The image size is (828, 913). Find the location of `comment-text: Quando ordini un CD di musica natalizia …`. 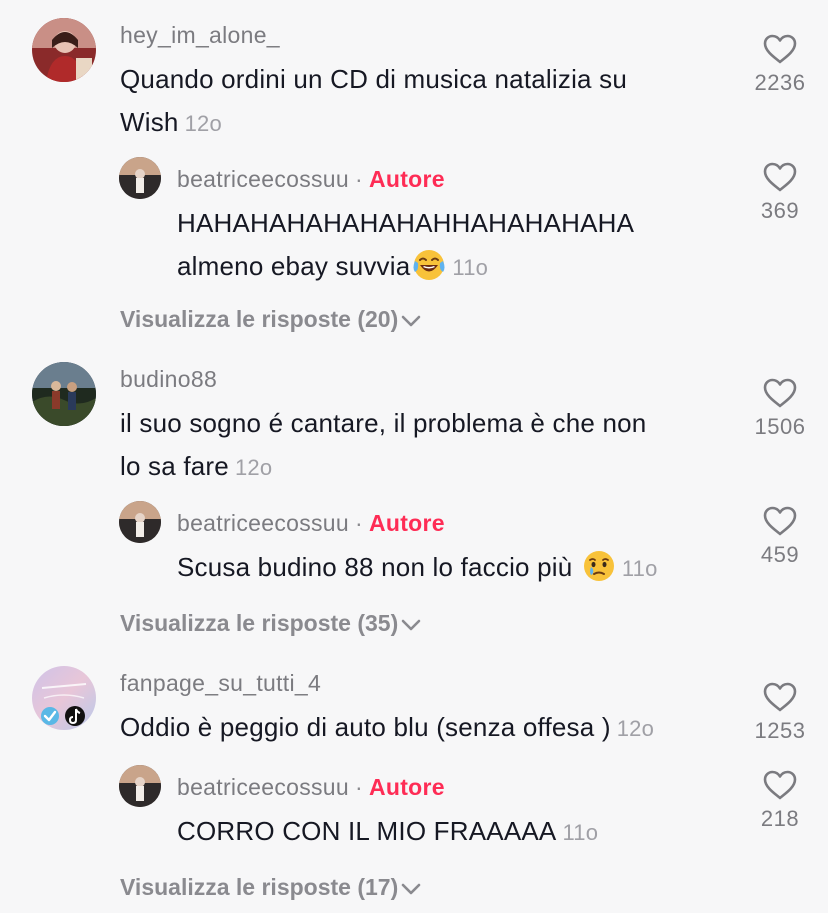

comment-text: Quando ordini un CD di musica natalizia … is located at coordinates (373, 101).